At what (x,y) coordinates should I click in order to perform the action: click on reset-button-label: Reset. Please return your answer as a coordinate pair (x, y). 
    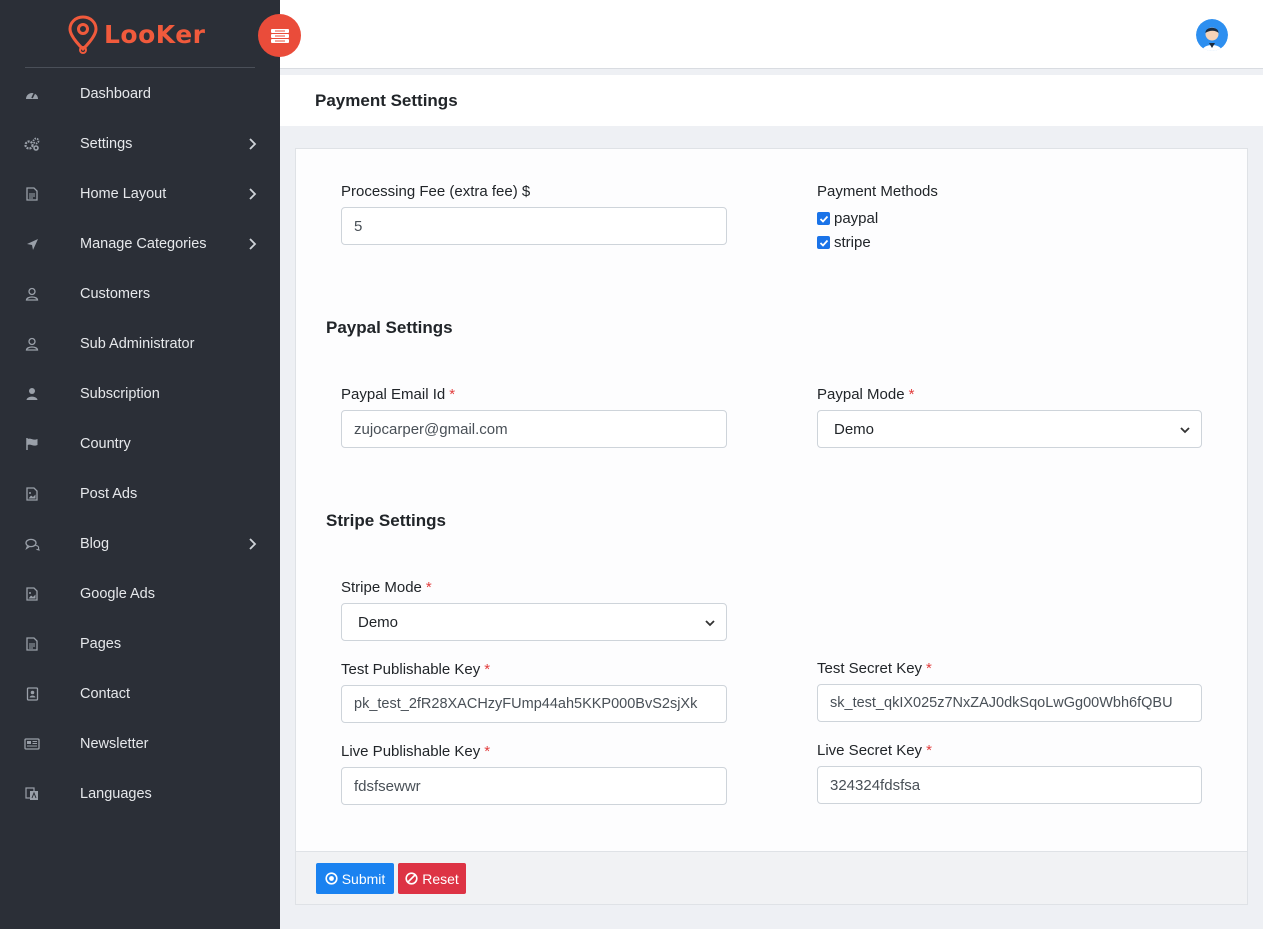
    Looking at the image, I should click on (440, 878).